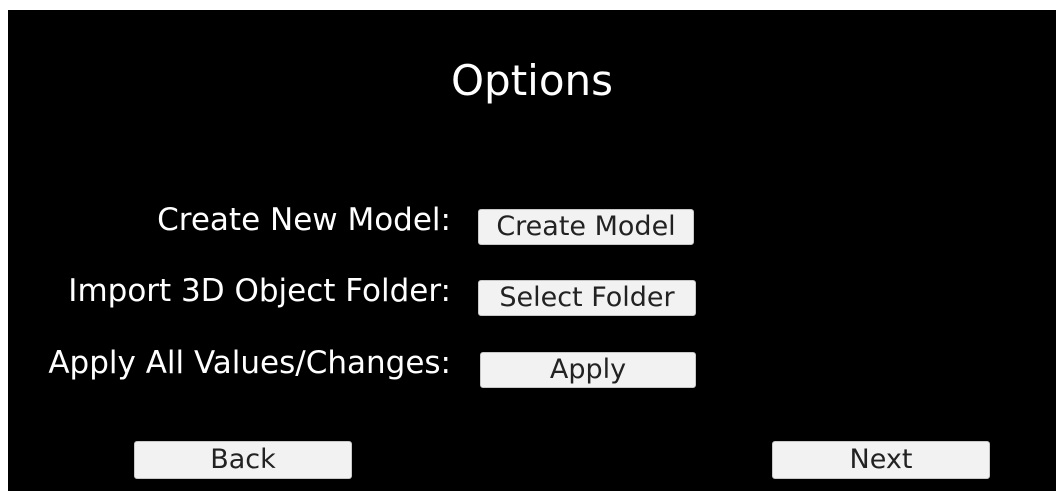  Describe the element at coordinates (587, 298) in the screenshot. I see `select-folder-button: Select Folder` at that location.